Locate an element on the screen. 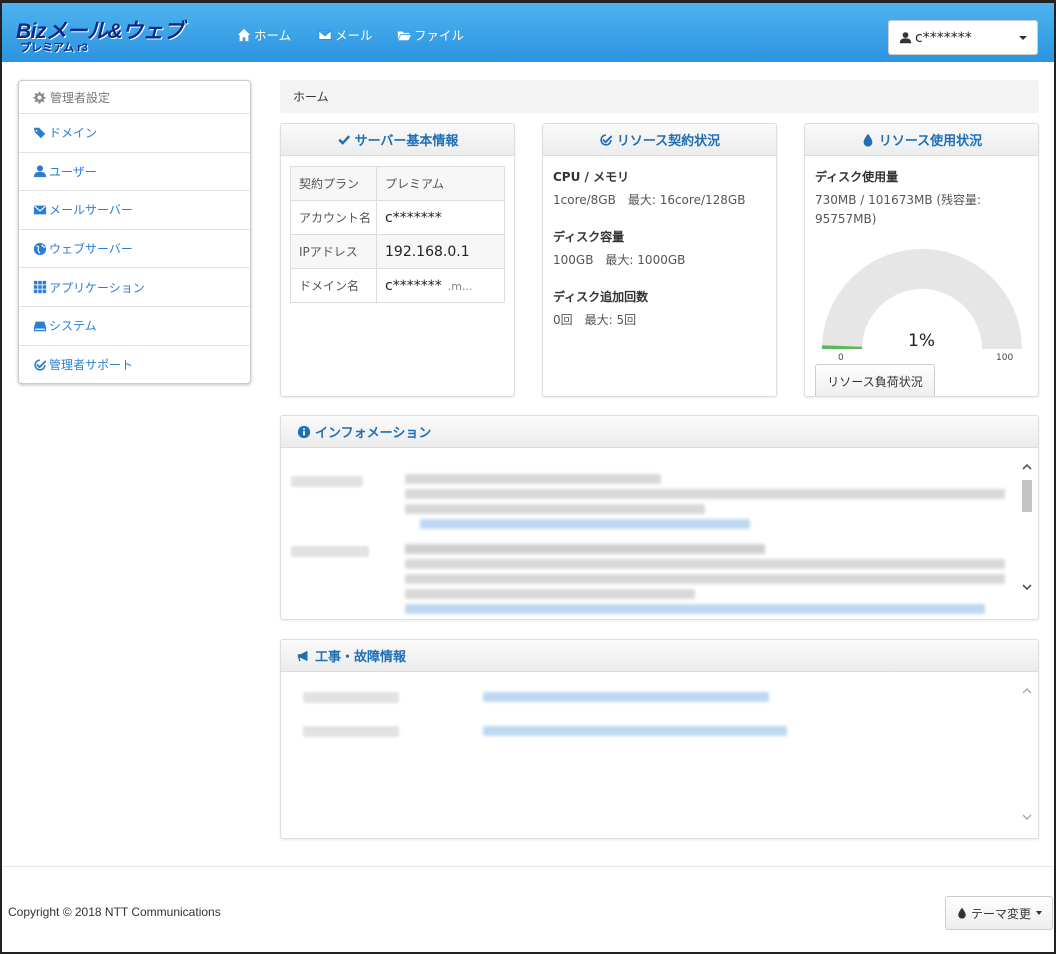 The height and width of the screenshot is (954, 1056). breadcrumb-home: ホーム is located at coordinates (311, 97).